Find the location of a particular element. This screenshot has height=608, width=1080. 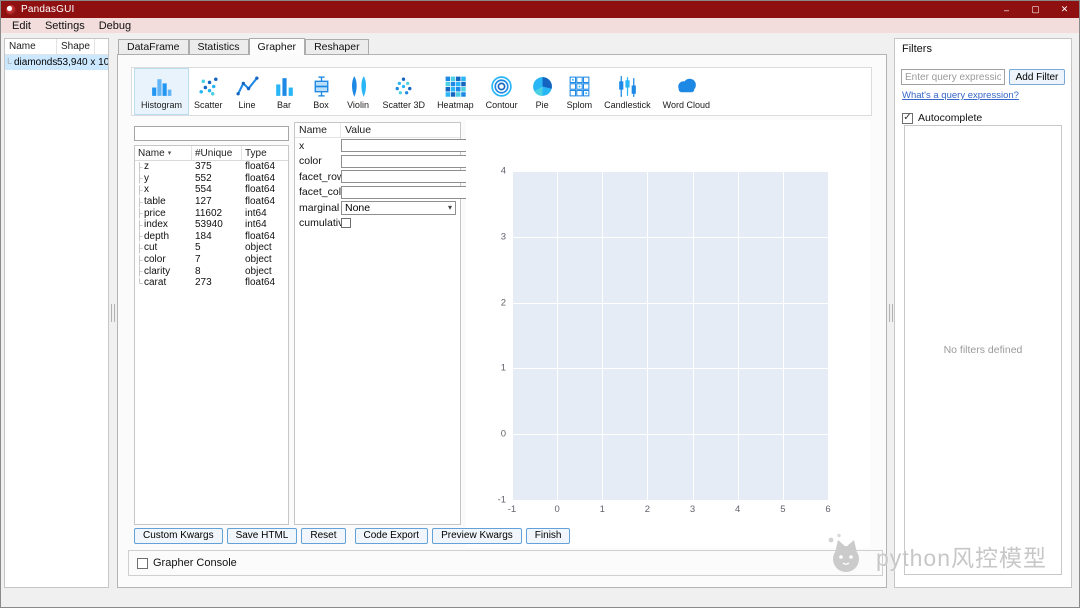

filters-title: Filters is located at coordinates (917, 49).